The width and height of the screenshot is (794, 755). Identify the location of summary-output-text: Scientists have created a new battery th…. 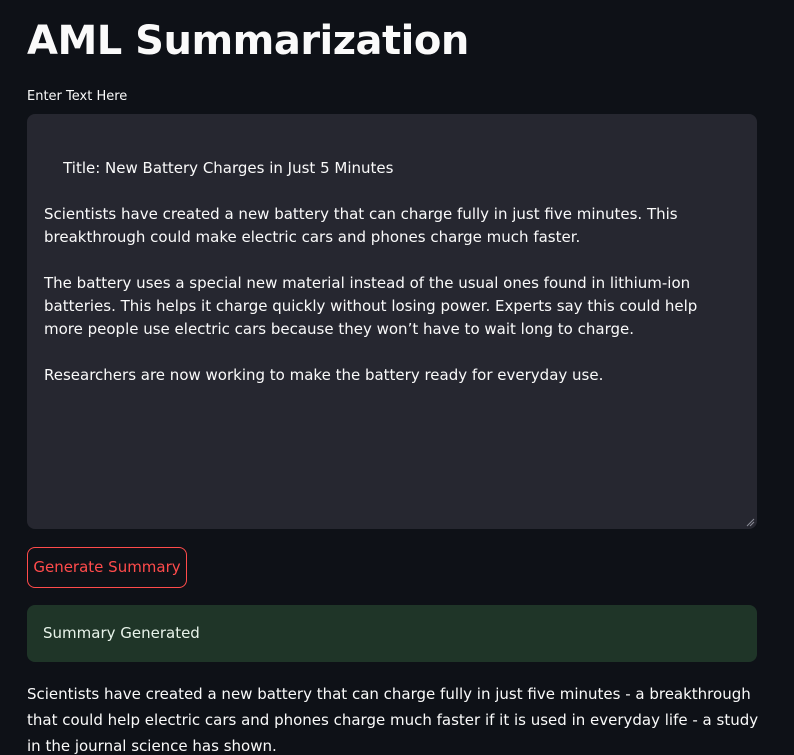
(393, 720).